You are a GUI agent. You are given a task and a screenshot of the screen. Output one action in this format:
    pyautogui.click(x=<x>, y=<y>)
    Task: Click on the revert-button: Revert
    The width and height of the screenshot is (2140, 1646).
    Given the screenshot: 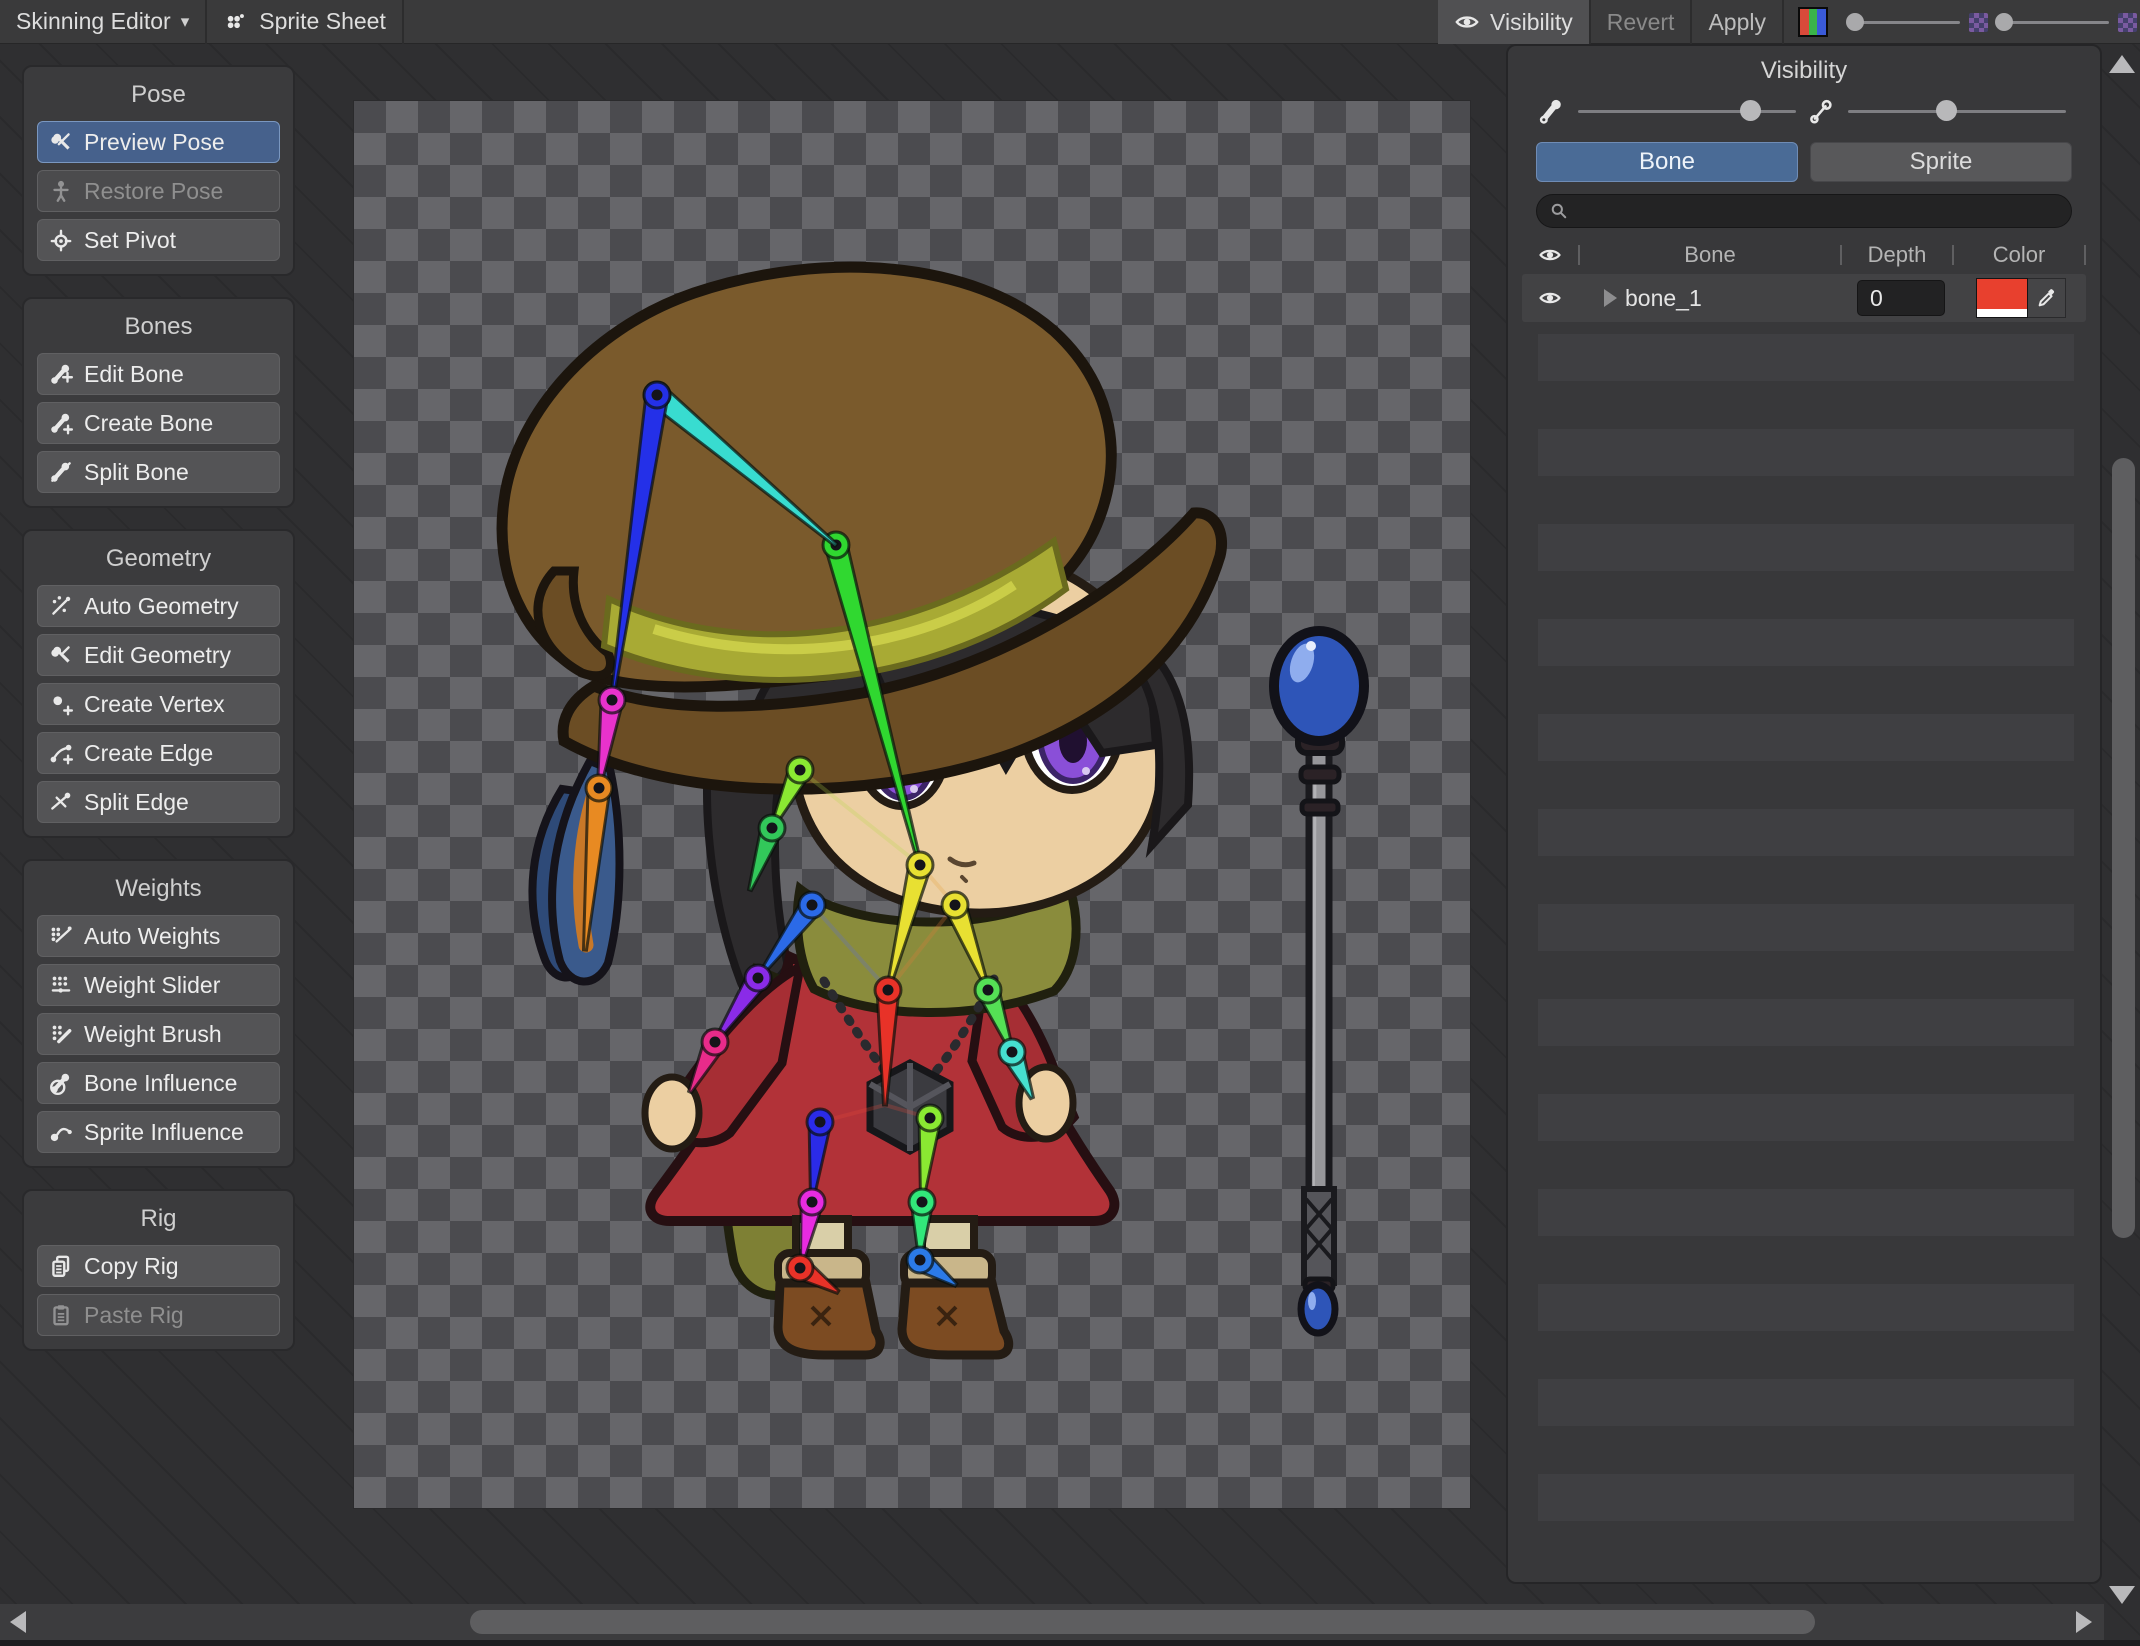 What is the action you would take?
    pyautogui.click(x=1641, y=22)
    